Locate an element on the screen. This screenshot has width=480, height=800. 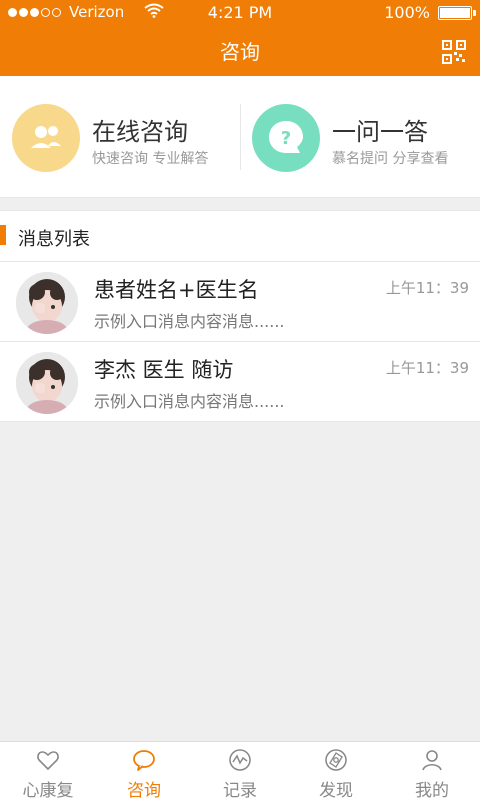
tab-label: 记录 is located at coordinates (240, 790).